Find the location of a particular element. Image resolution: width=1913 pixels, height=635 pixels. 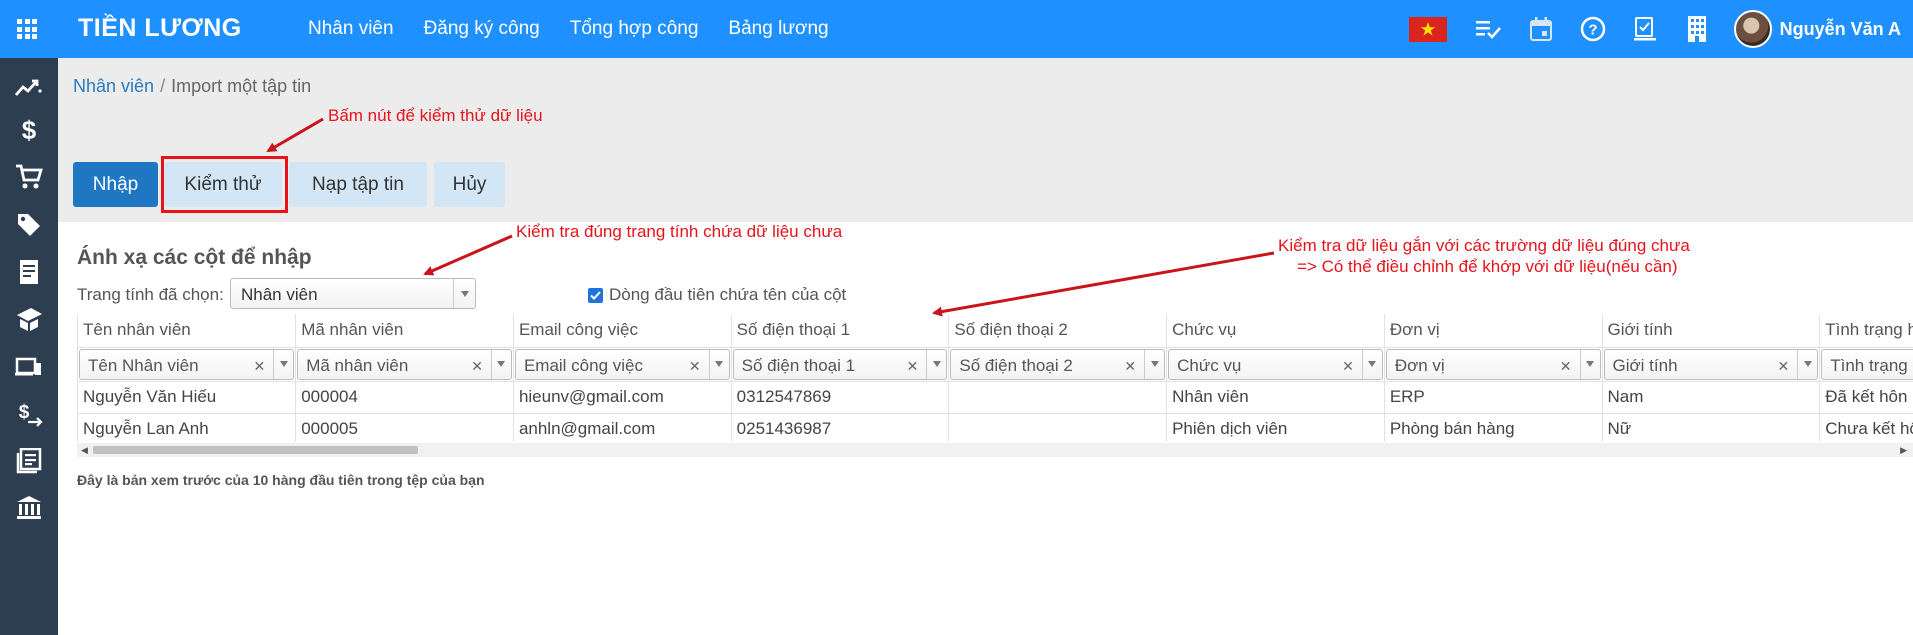

annotation-test-button: Bấm nút để kiểm thử dữ liệu is located at coordinates (435, 115).